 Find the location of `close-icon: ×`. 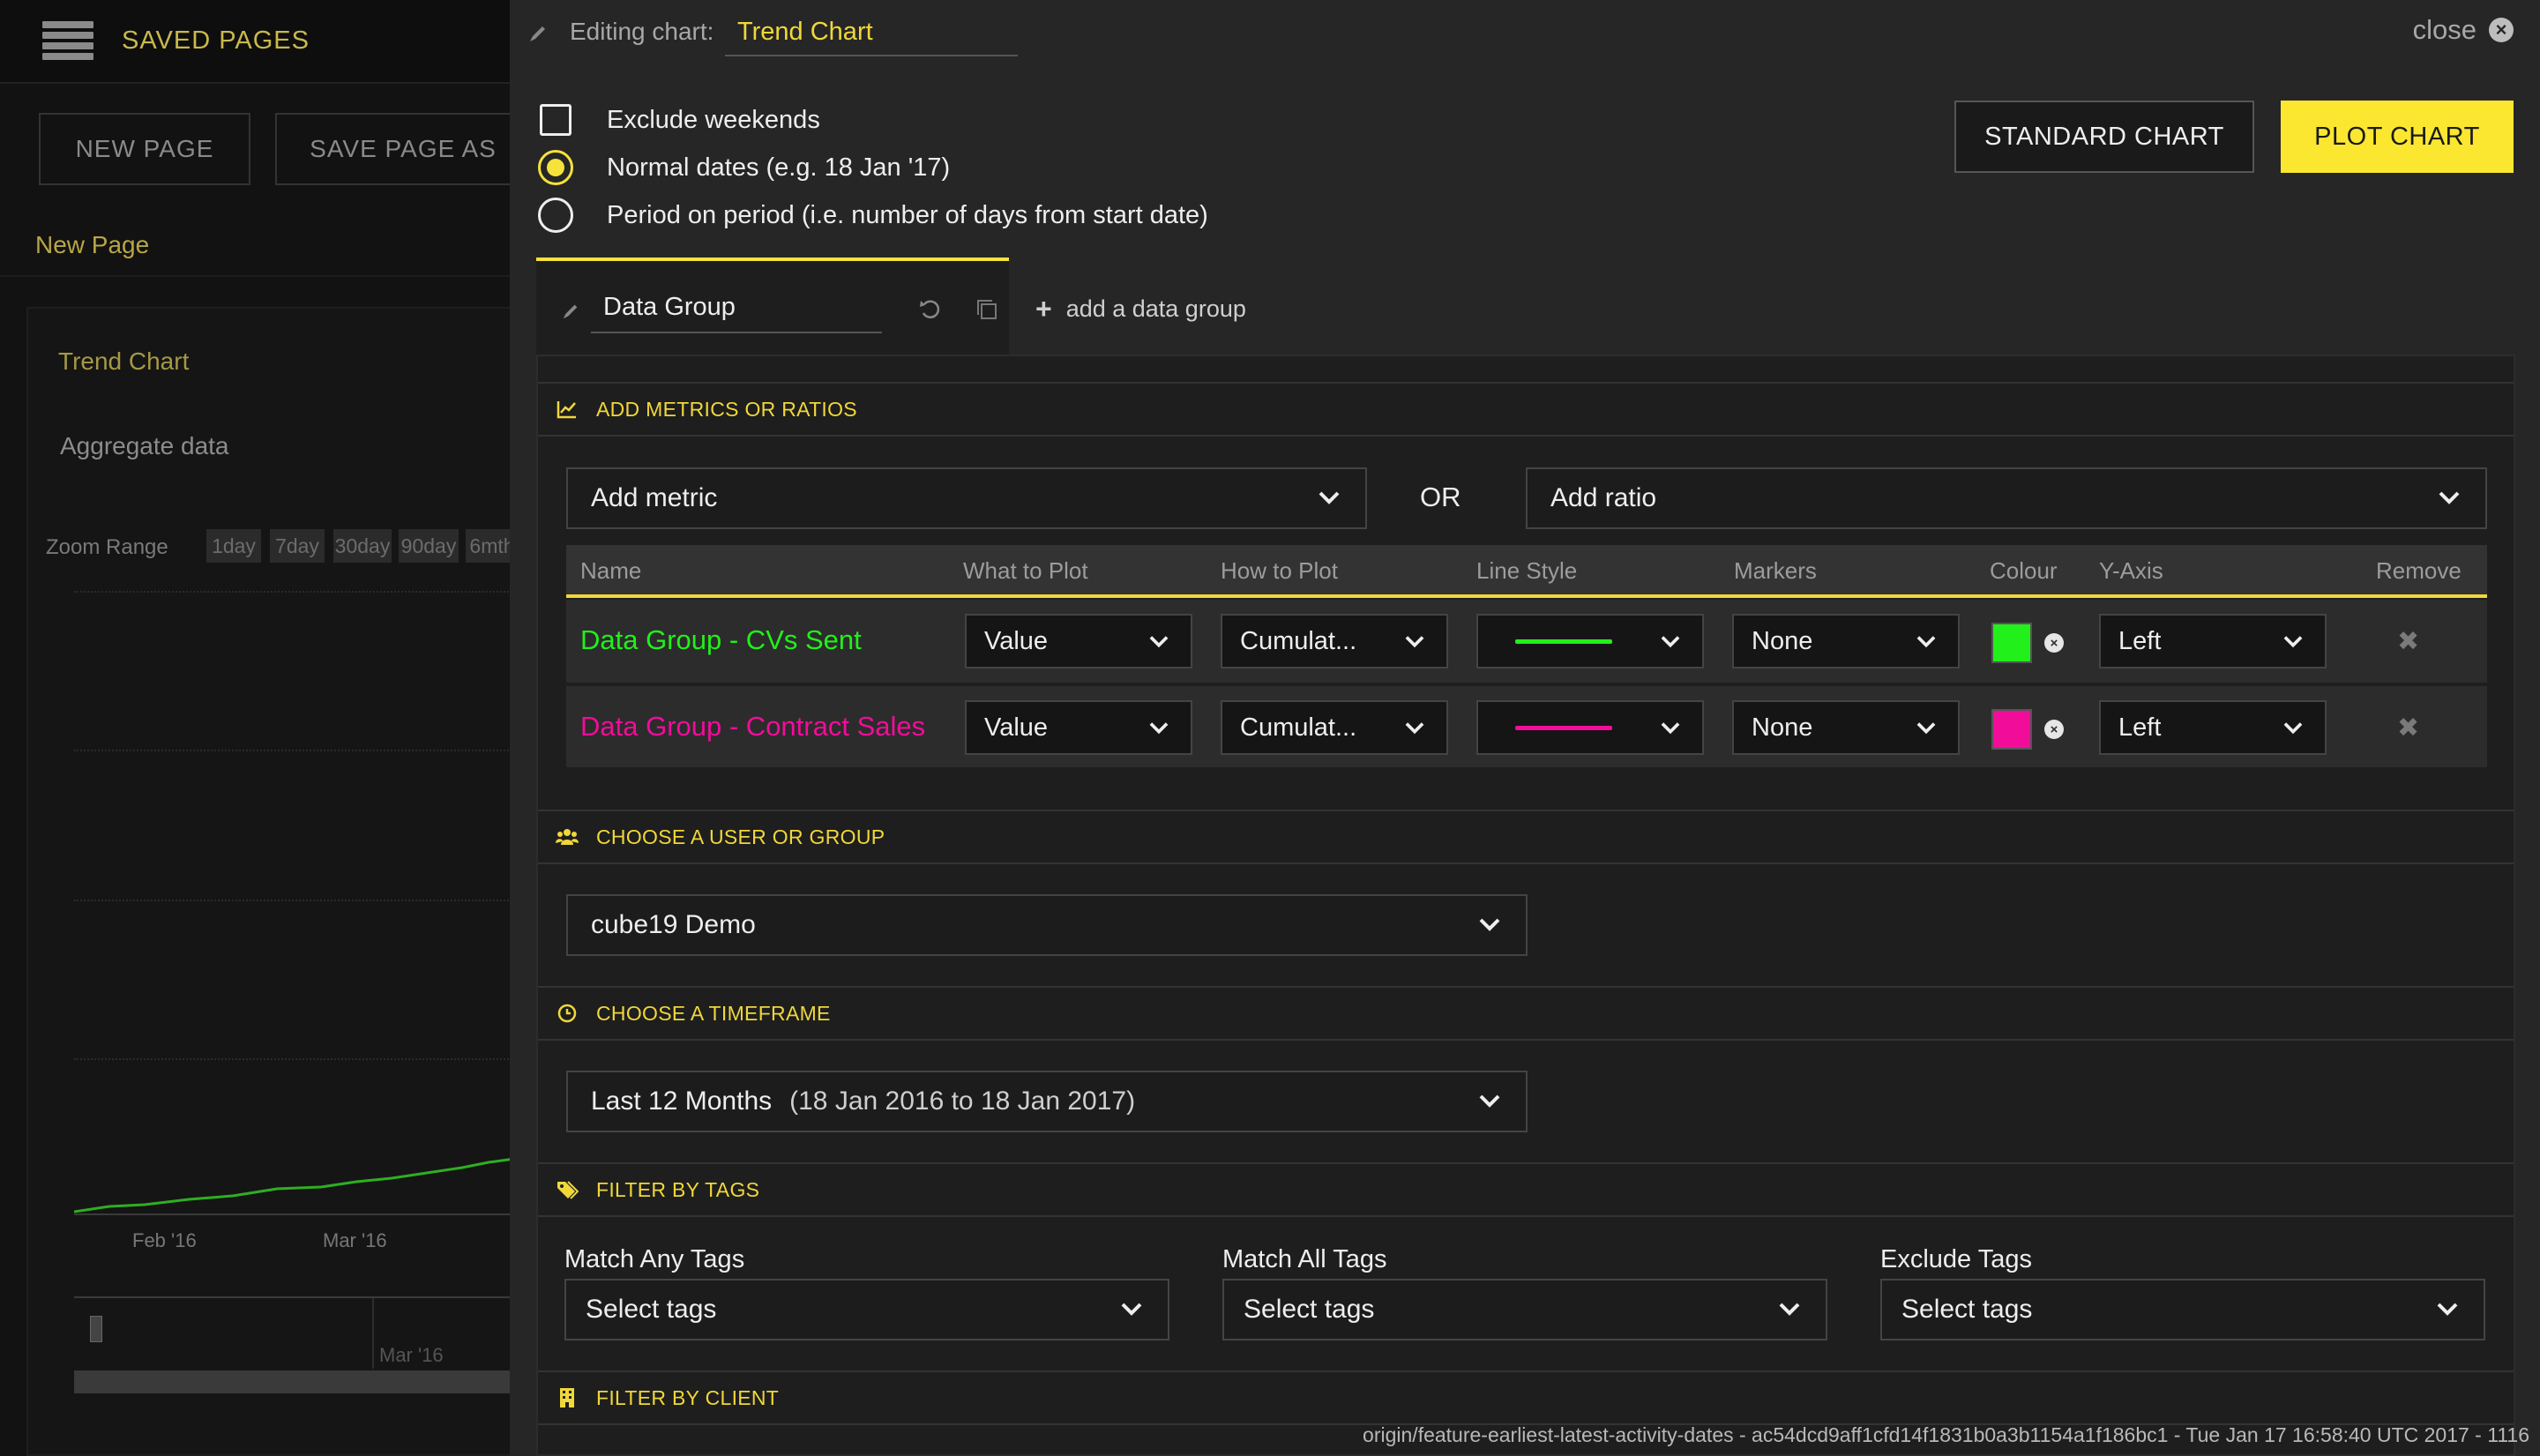

close-icon: × is located at coordinates (2501, 30).